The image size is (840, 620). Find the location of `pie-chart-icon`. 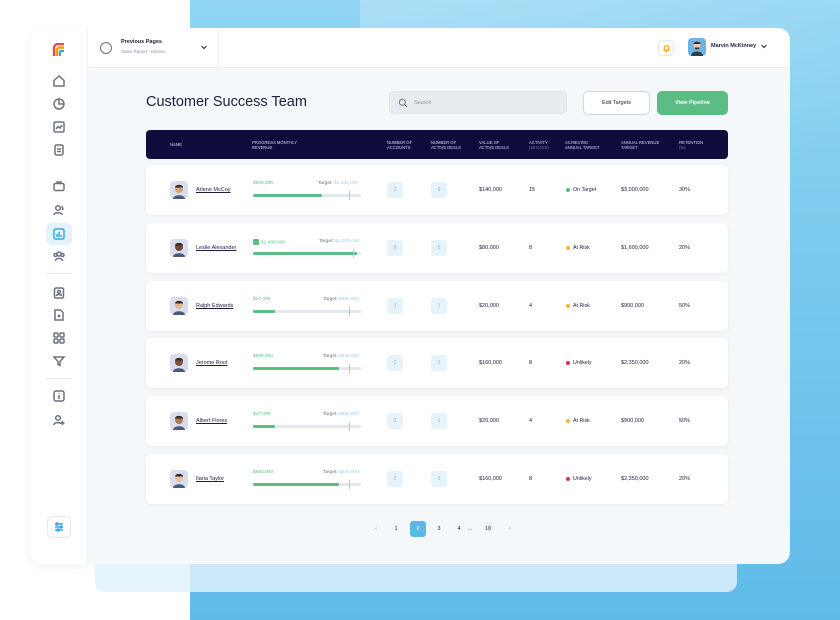

pie-chart-icon is located at coordinates (59, 104).